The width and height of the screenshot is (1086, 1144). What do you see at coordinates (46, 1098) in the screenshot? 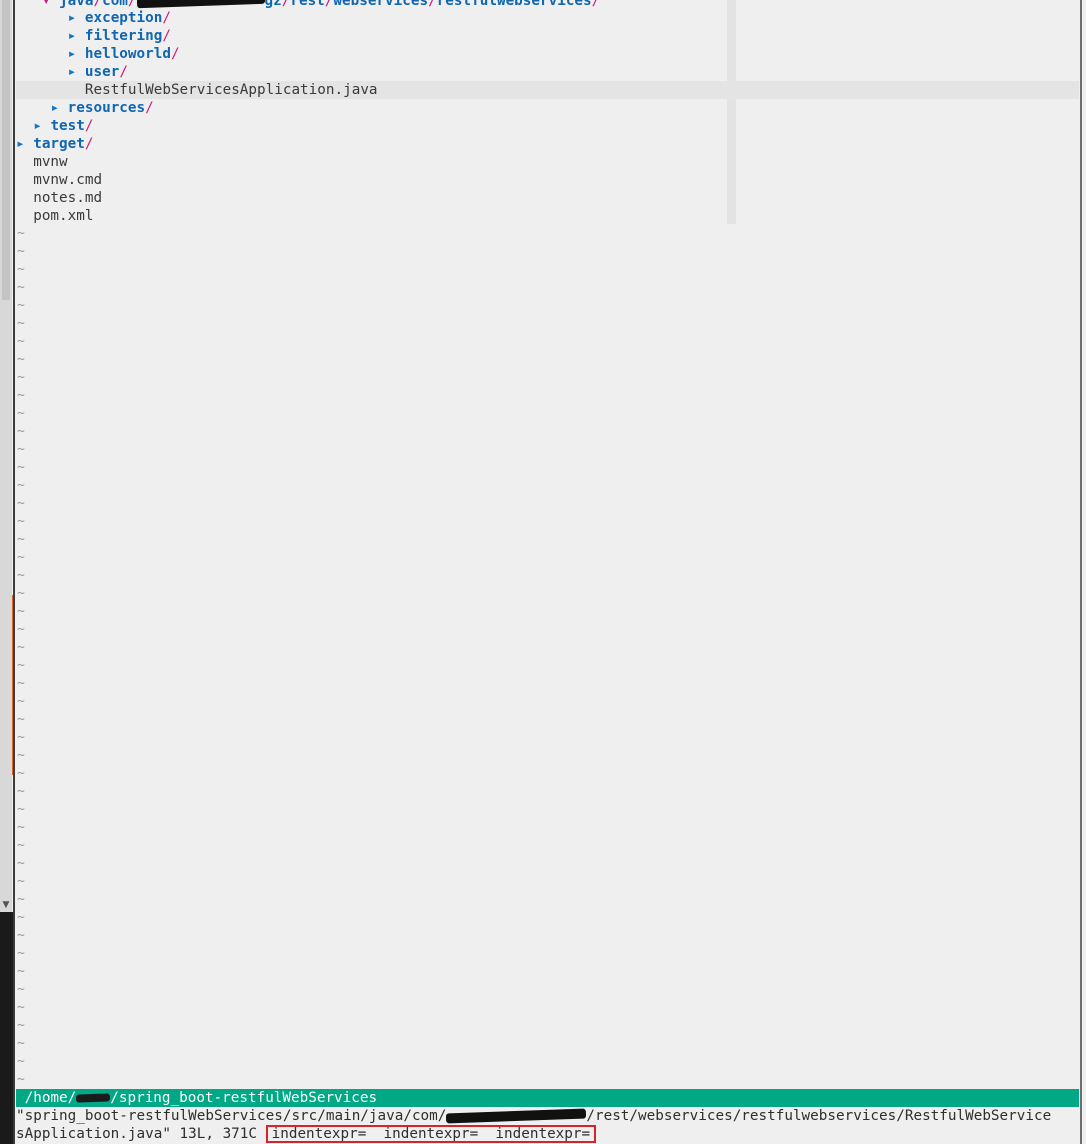
I see `statusline-path-prefix: /home/` at bounding box center [46, 1098].